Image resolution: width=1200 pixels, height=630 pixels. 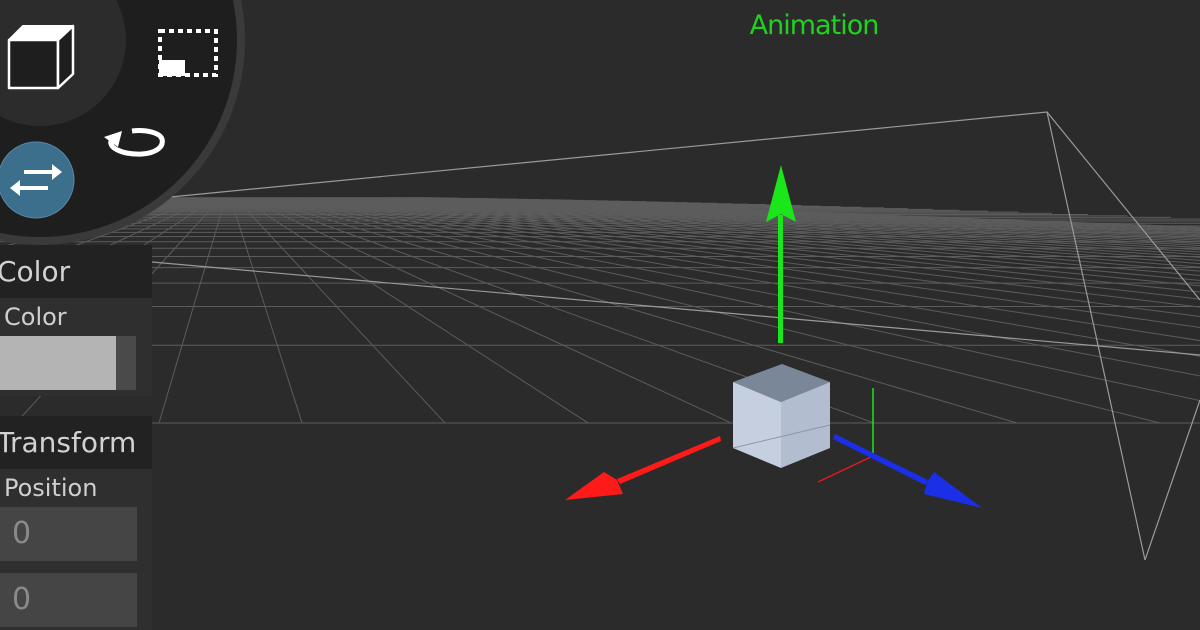 I want to click on position-y-input: 0, so click(x=68, y=600).